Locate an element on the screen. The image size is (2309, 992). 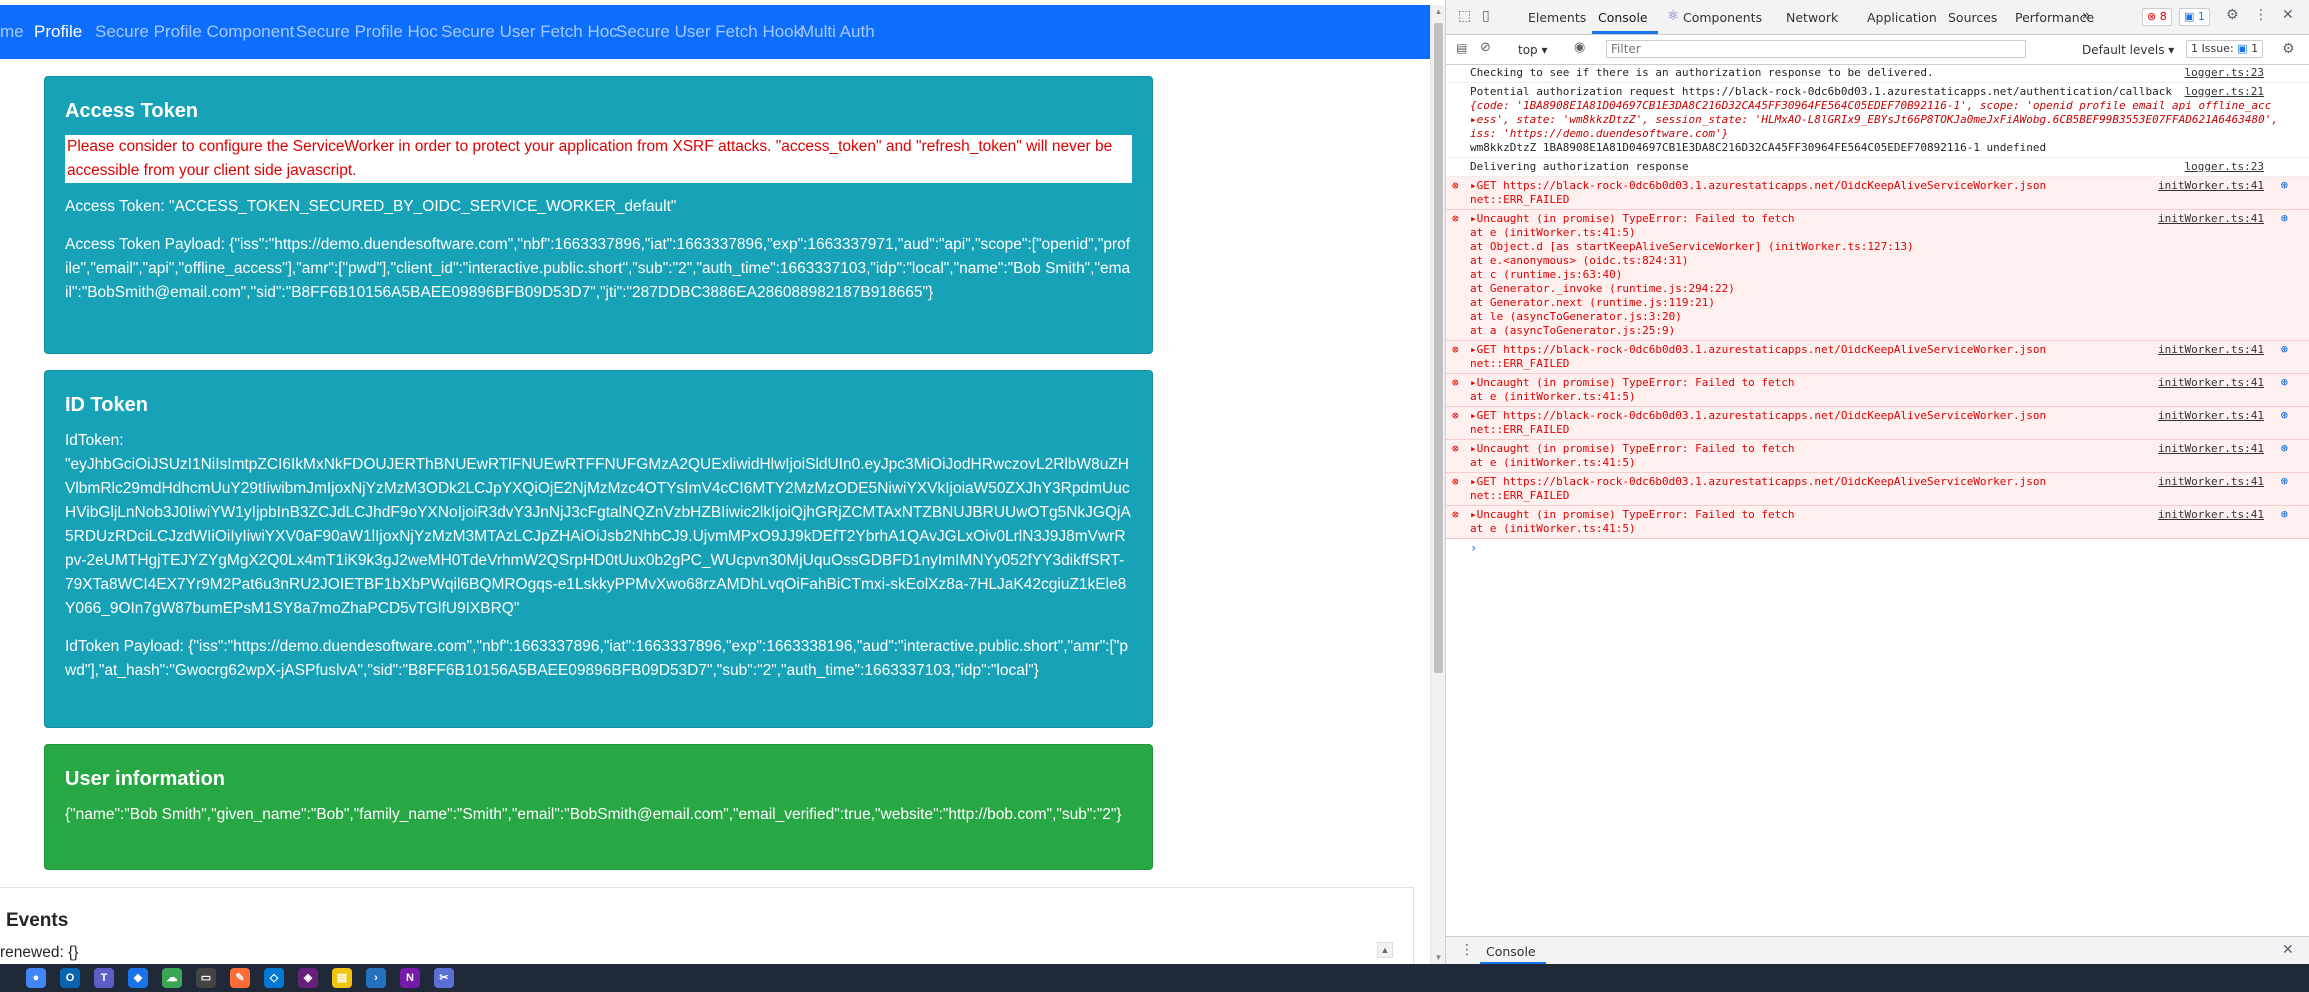
device-toolbar-icon: ▯ is located at coordinates (1486, 16).